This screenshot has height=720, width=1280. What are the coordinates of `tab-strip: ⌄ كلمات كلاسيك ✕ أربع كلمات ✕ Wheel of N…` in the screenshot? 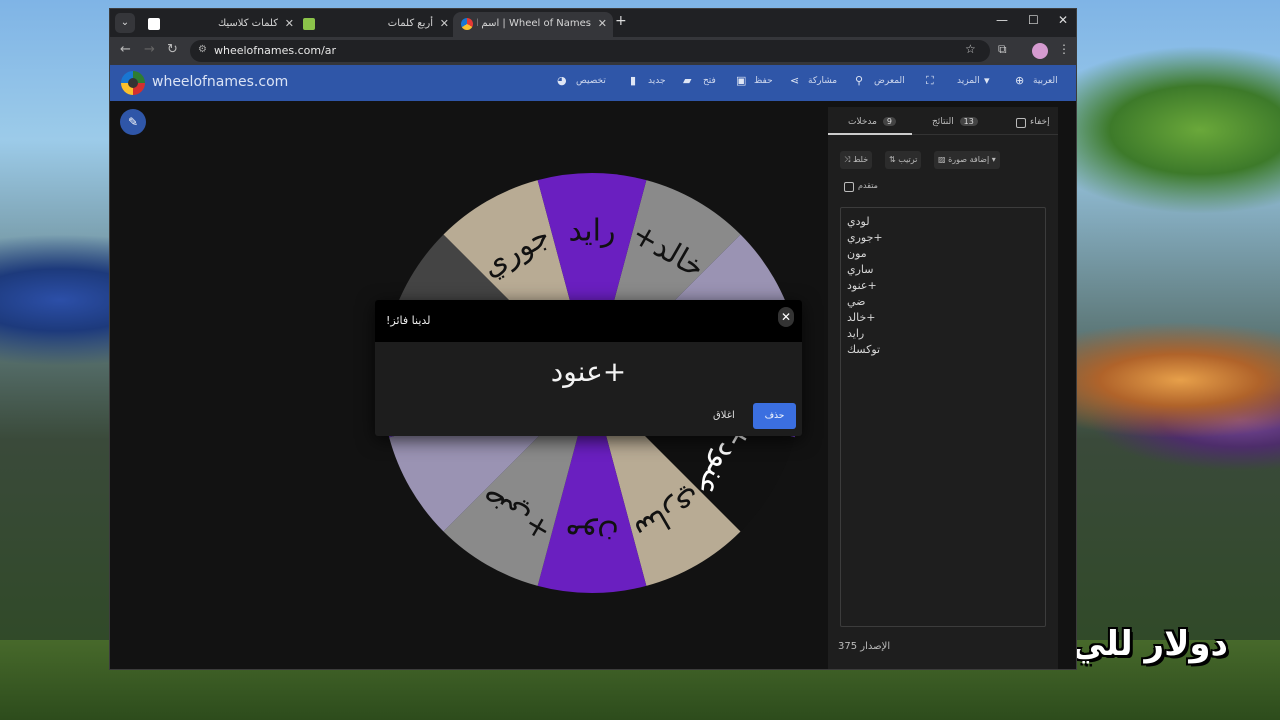 It's located at (593, 23).